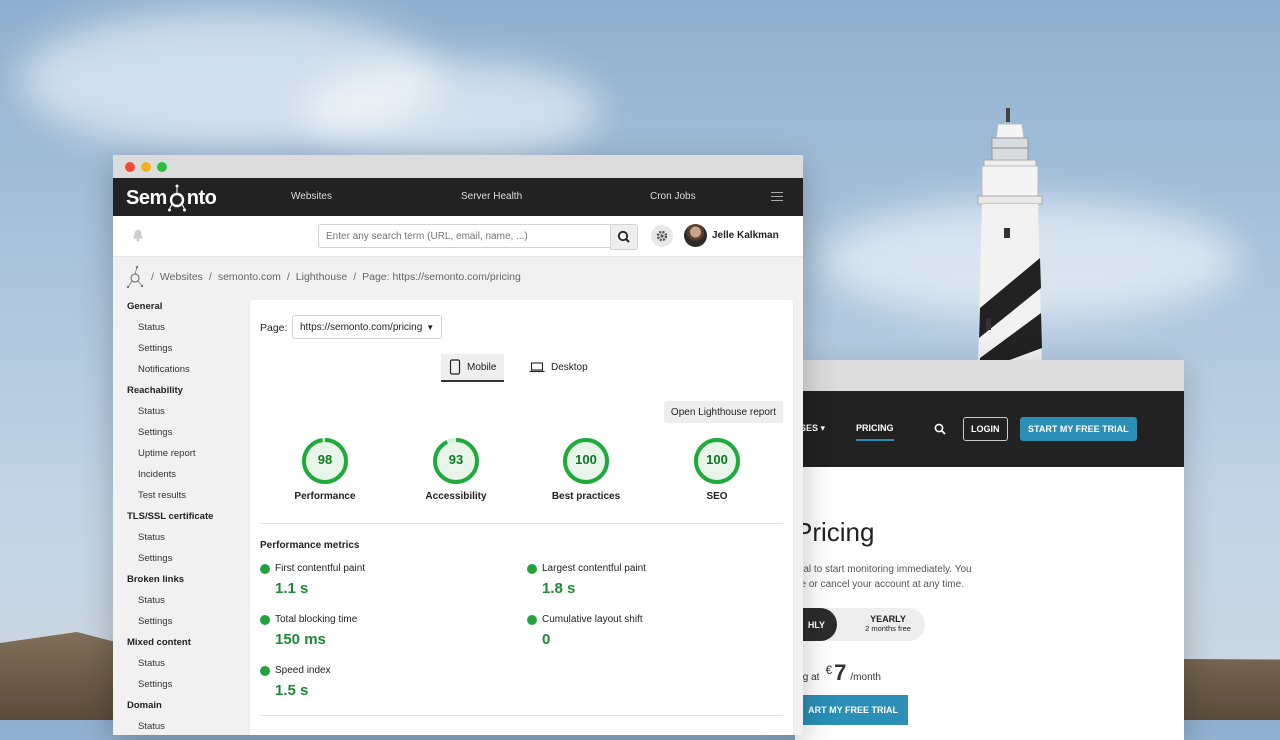 Image resolution: width=1280 pixels, height=740 pixels. I want to click on sidebar-heading-broken-links: Broken links, so click(156, 579).